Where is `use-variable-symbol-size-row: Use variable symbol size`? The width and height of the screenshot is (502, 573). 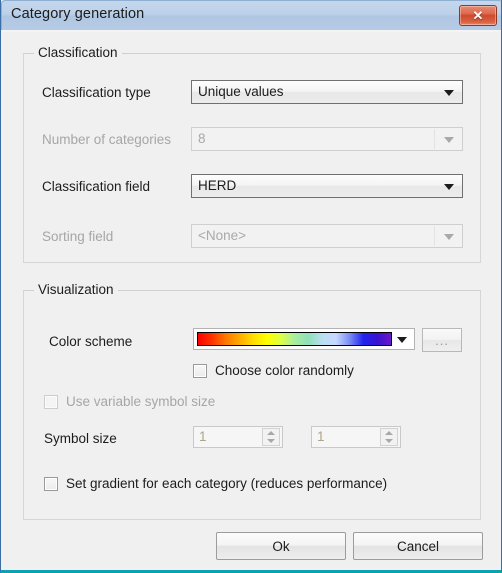
use-variable-symbol-size-row: Use variable symbol size is located at coordinates (129, 401).